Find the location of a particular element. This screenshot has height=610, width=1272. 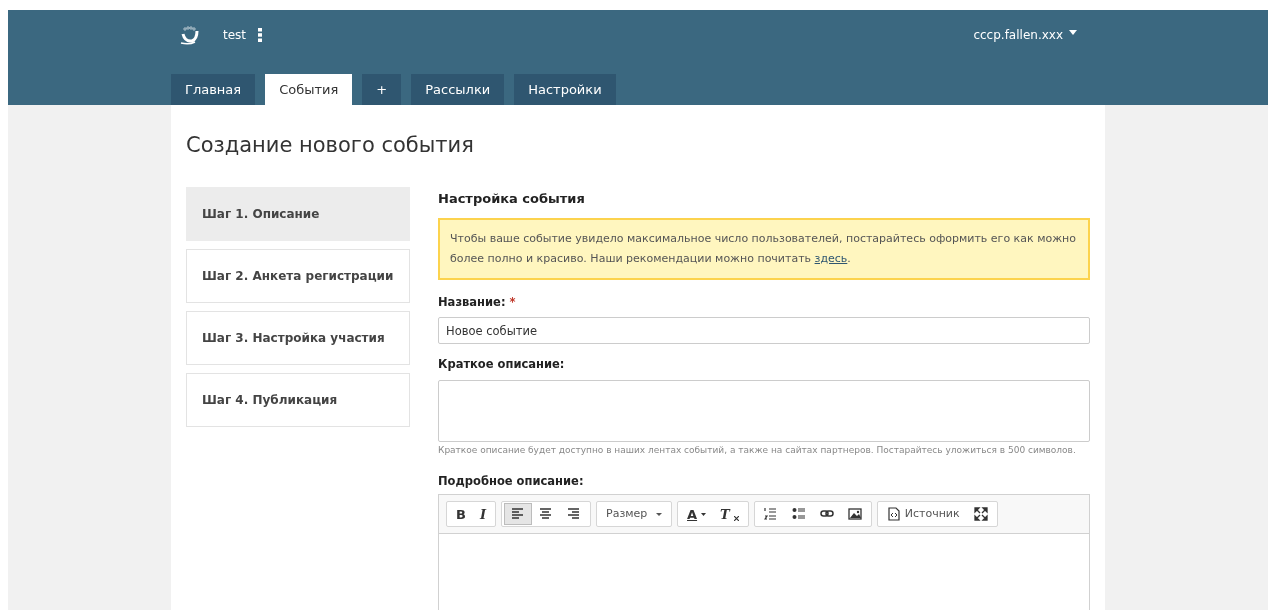

notice-text: Чтобы ваше событие увидело максимальное число пользователей, постарайтесь оформить его как можно более полно и красиво. Наши рекомендации можно почитать здесь. is located at coordinates (764, 249).